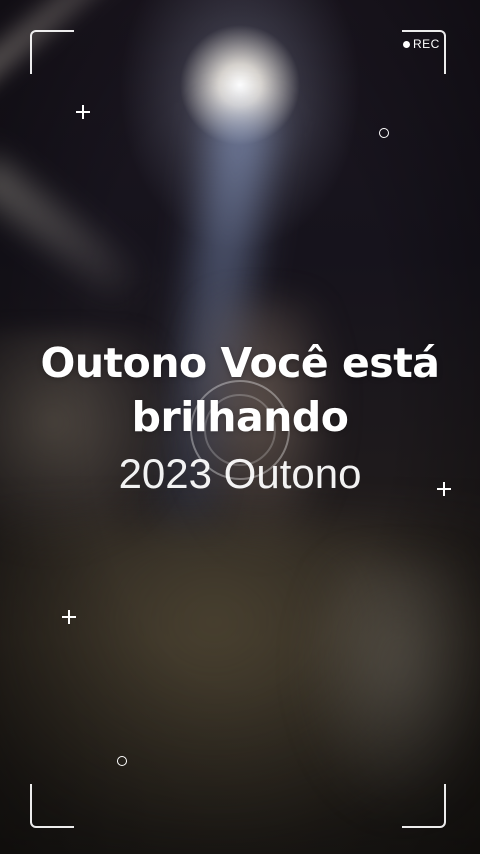  Describe the element at coordinates (426, 44) in the screenshot. I see `rec-label: REC` at that location.